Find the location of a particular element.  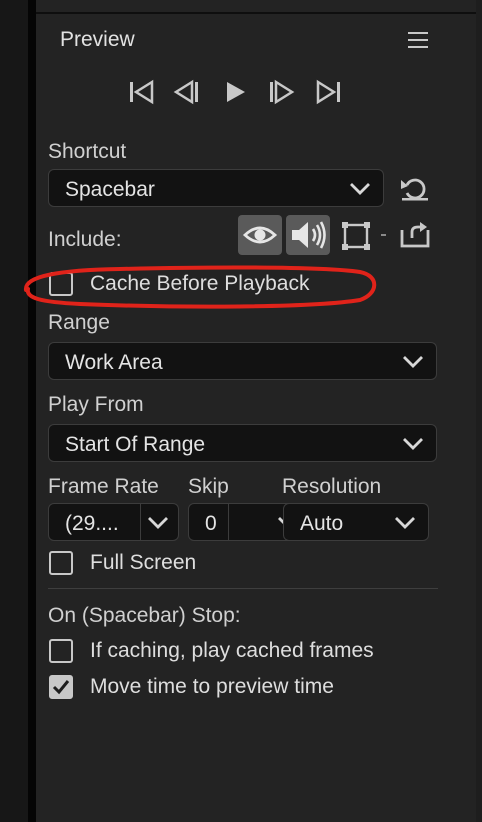

panel-top-border is located at coordinates (256, 13).